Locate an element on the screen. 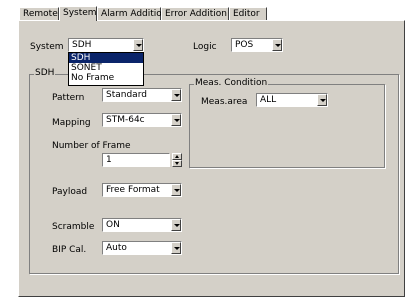 This screenshot has height=301, width=417. arrow-down-icon is located at coordinates (177, 163).